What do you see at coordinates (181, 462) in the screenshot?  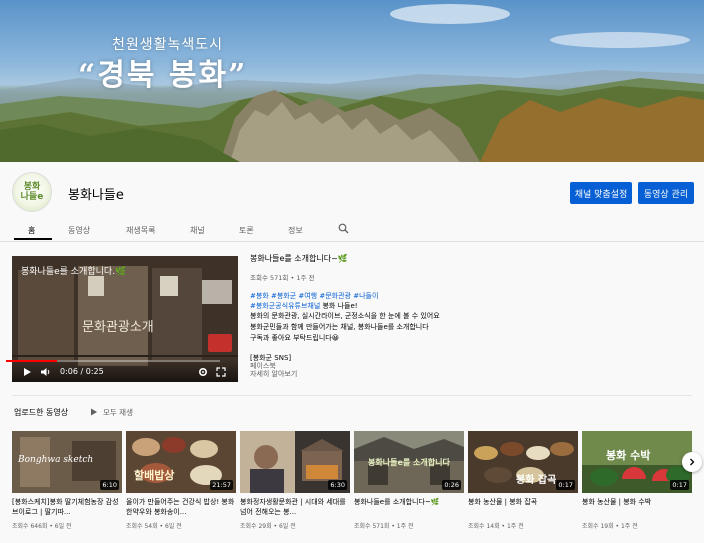 I see `video-thumbnail: 할배밥상 21:57` at bounding box center [181, 462].